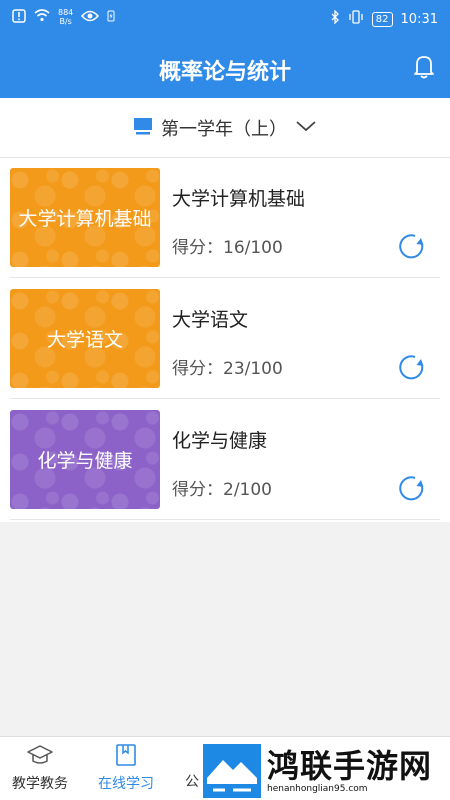  I want to click on course-name: 化学与健康, so click(220, 441).